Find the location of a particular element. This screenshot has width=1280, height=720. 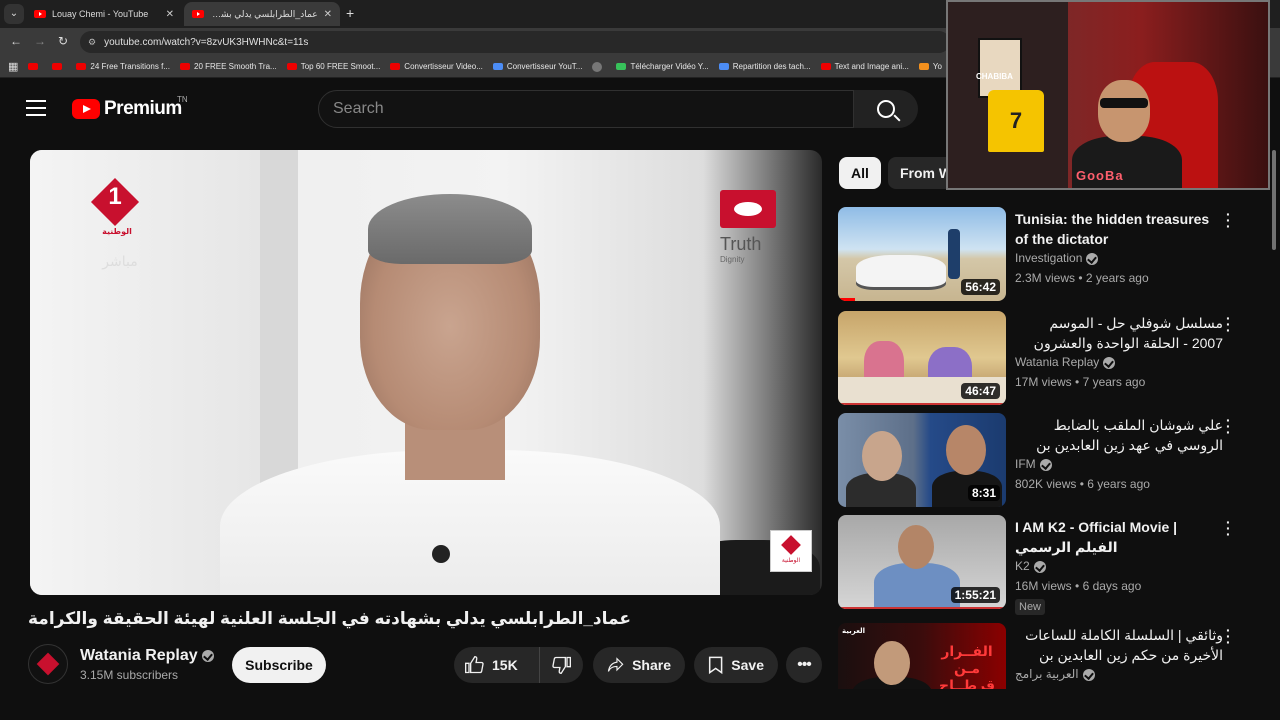

scrollbar-thumb is located at coordinates (1274, 200).